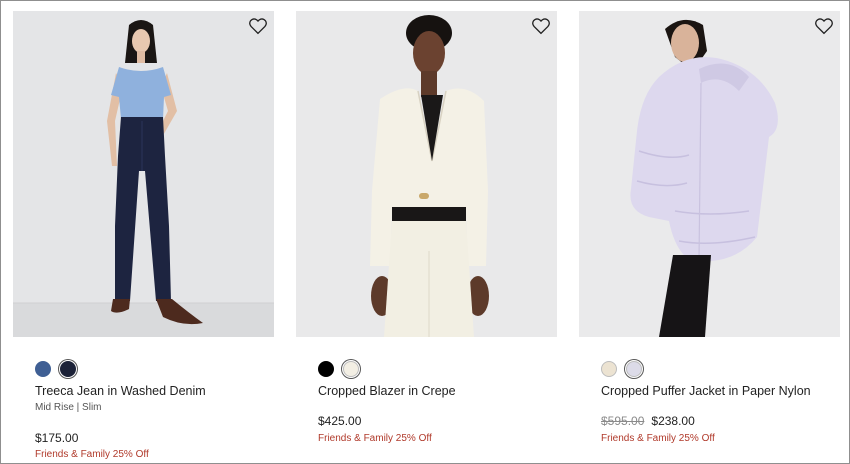 The image size is (850, 464). What do you see at coordinates (340, 421) in the screenshot?
I see `product-price: $425.00` at bounding box center [340, 421].